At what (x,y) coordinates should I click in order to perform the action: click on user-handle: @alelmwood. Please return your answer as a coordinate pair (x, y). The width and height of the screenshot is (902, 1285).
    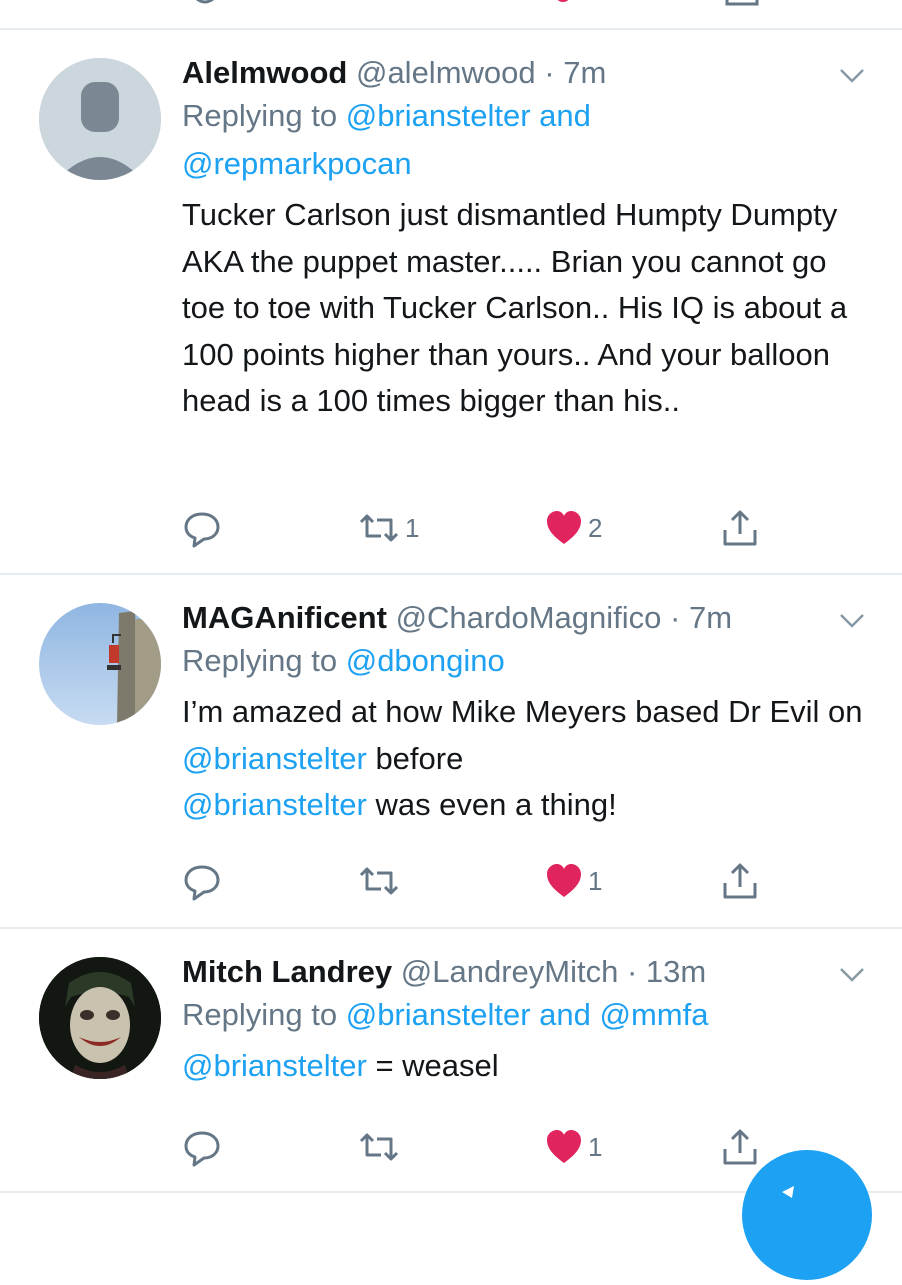
    Looking at the image, I should click on (446, 72).